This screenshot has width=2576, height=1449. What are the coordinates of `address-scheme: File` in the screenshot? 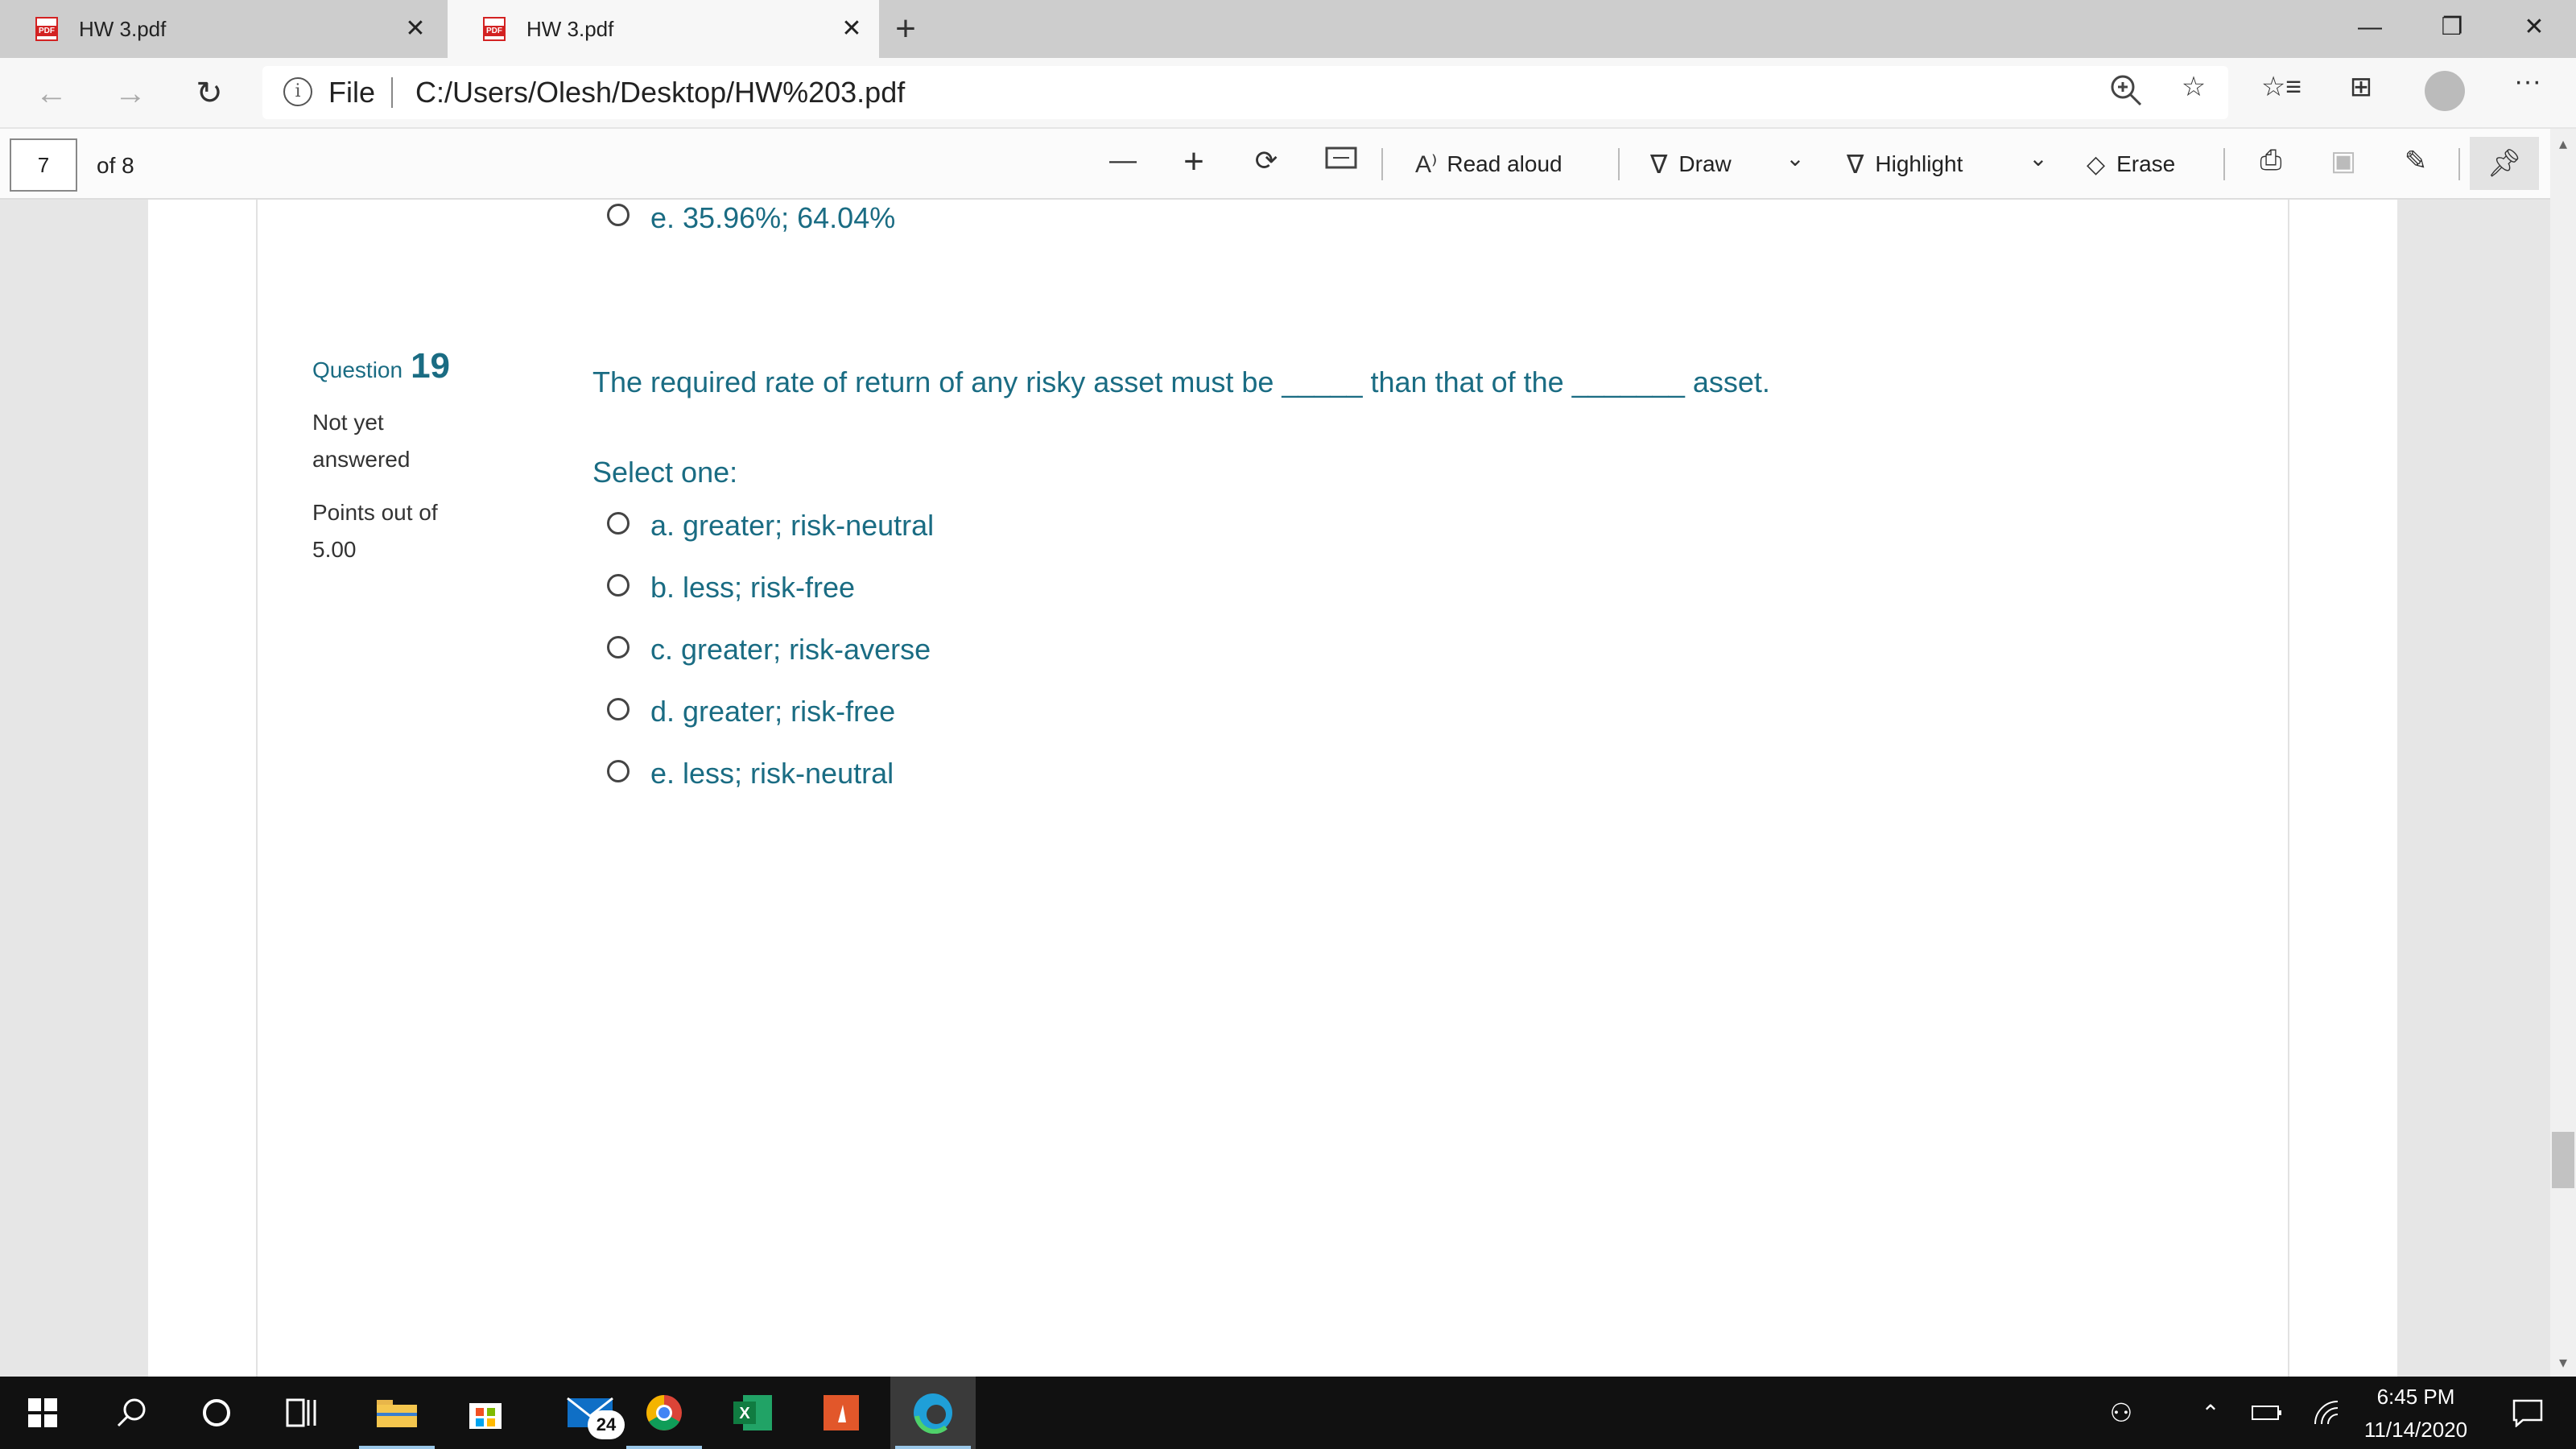 It's located at (352, 92).